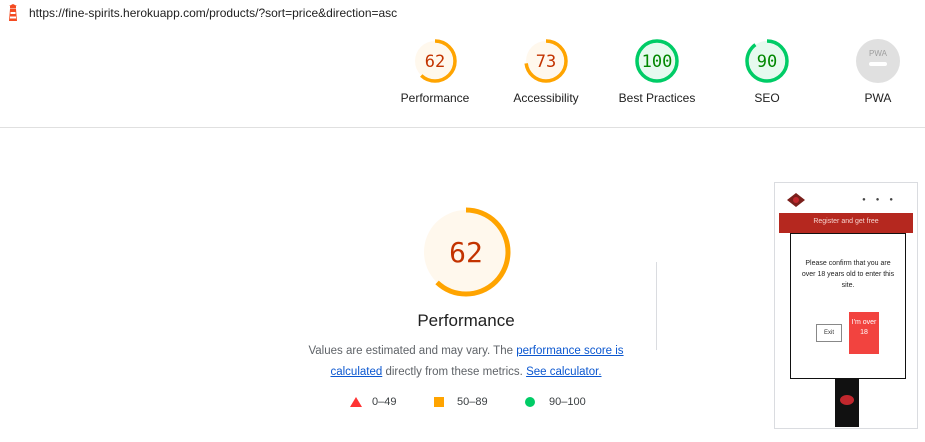  I want to click on gauge-best-practices-ring: 100, so click(657, 61).